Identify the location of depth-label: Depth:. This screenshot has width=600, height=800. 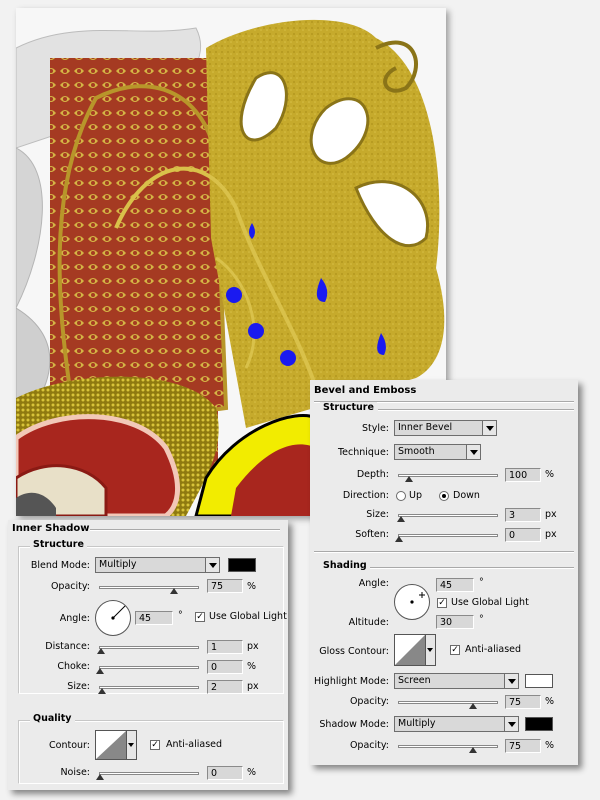
(372, 474).